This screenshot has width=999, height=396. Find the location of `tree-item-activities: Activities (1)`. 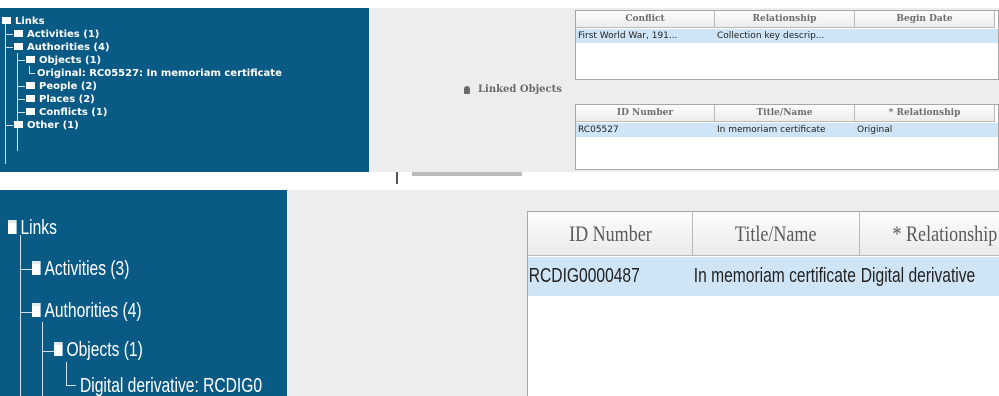

tree-item-activities: Activities (1) is located at coordinates (56, 34).